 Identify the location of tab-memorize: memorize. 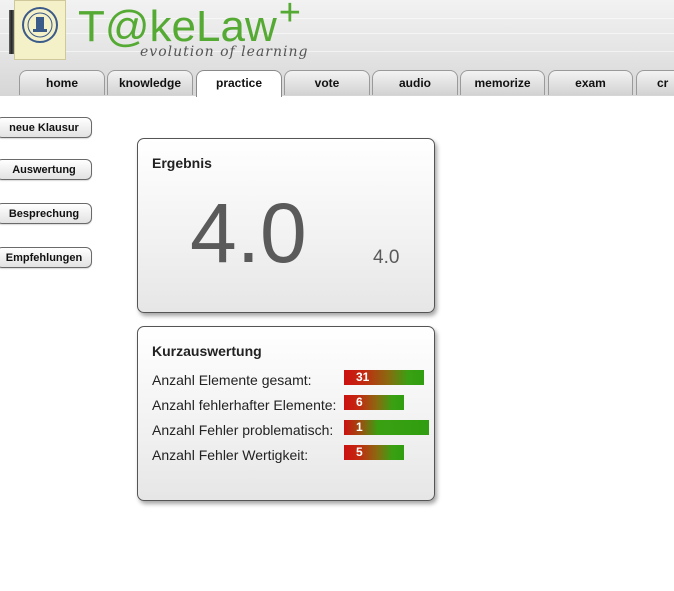
(502, 82).